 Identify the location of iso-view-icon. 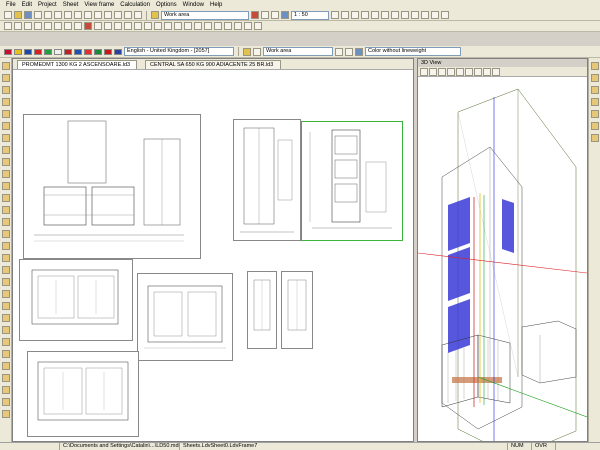
(478, 72).